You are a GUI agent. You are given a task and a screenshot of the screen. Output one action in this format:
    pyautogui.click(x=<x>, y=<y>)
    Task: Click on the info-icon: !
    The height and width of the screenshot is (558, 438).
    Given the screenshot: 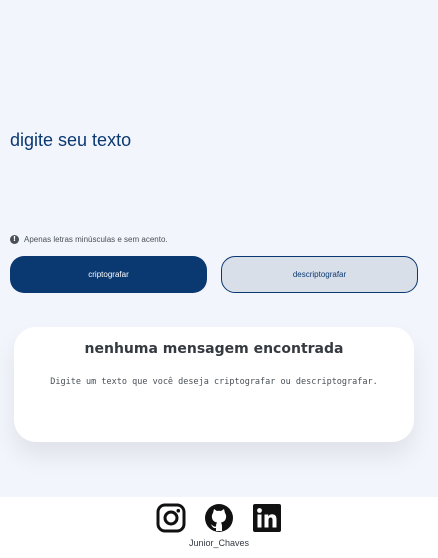 What is the action you would take?
    pyautogui.click(x=14, y=239)
    